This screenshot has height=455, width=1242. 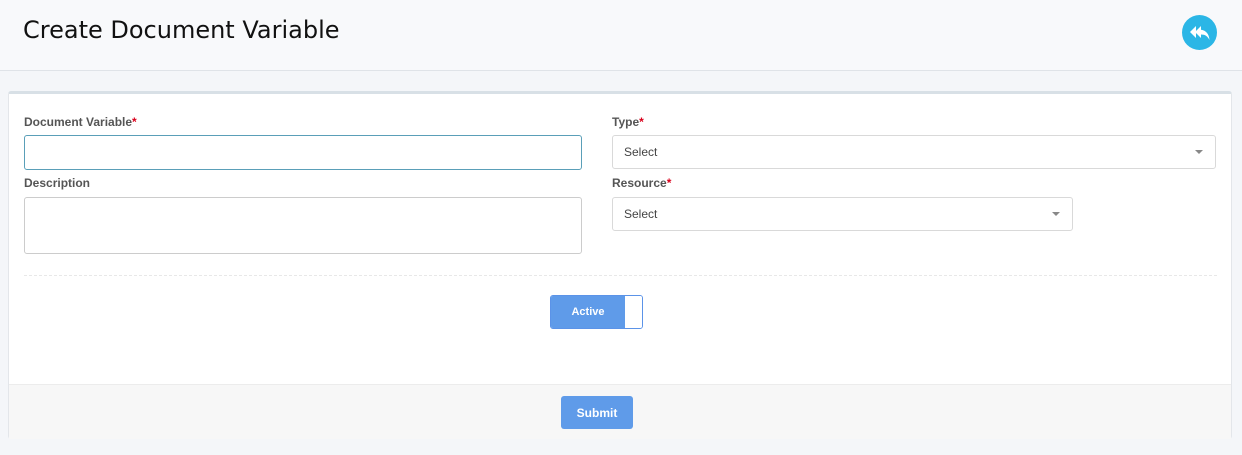 What do you see at coordinates (303, 225) in the screenshot?
I see `description-textarea` at bounding box center [303, 225].